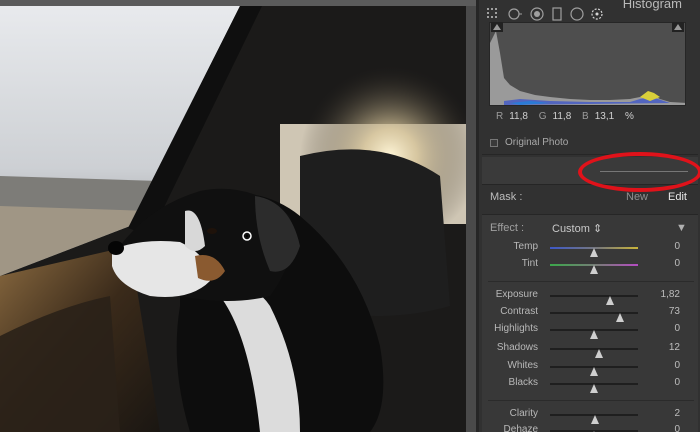 This screenshot has height=432, width=700. What do you see at coordinates (529, 263) in the screenshot?
I see `slider-label: Tint` at bounding box center [529, 263].